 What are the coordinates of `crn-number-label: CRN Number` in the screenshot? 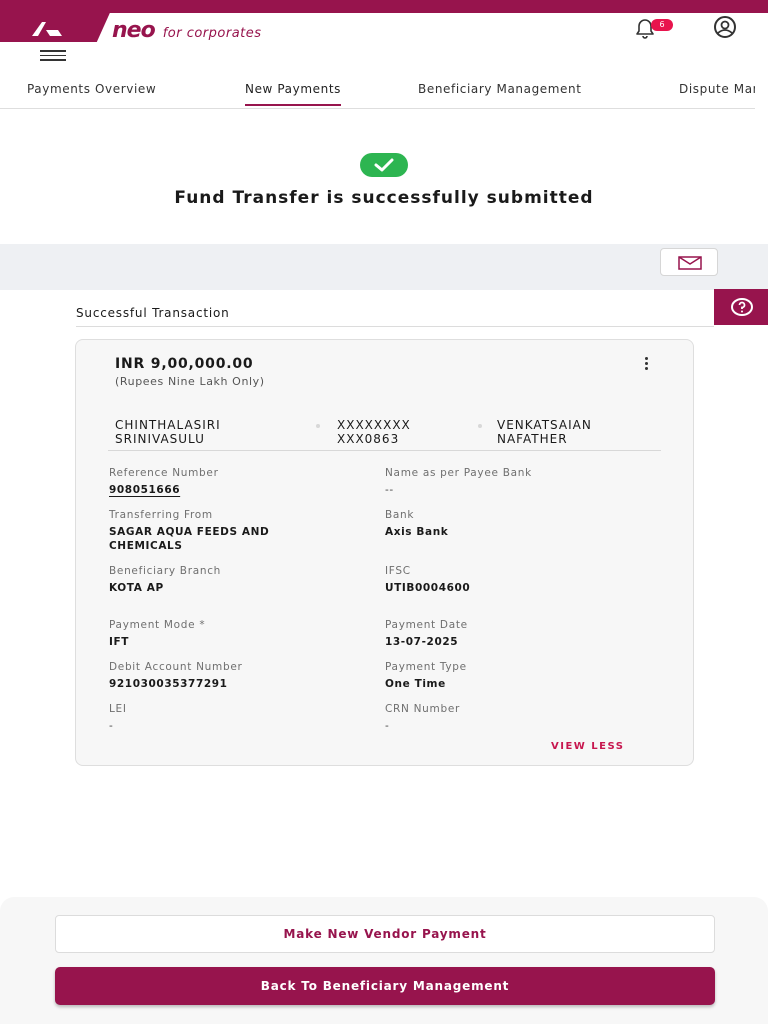 It's located at (422, 709).